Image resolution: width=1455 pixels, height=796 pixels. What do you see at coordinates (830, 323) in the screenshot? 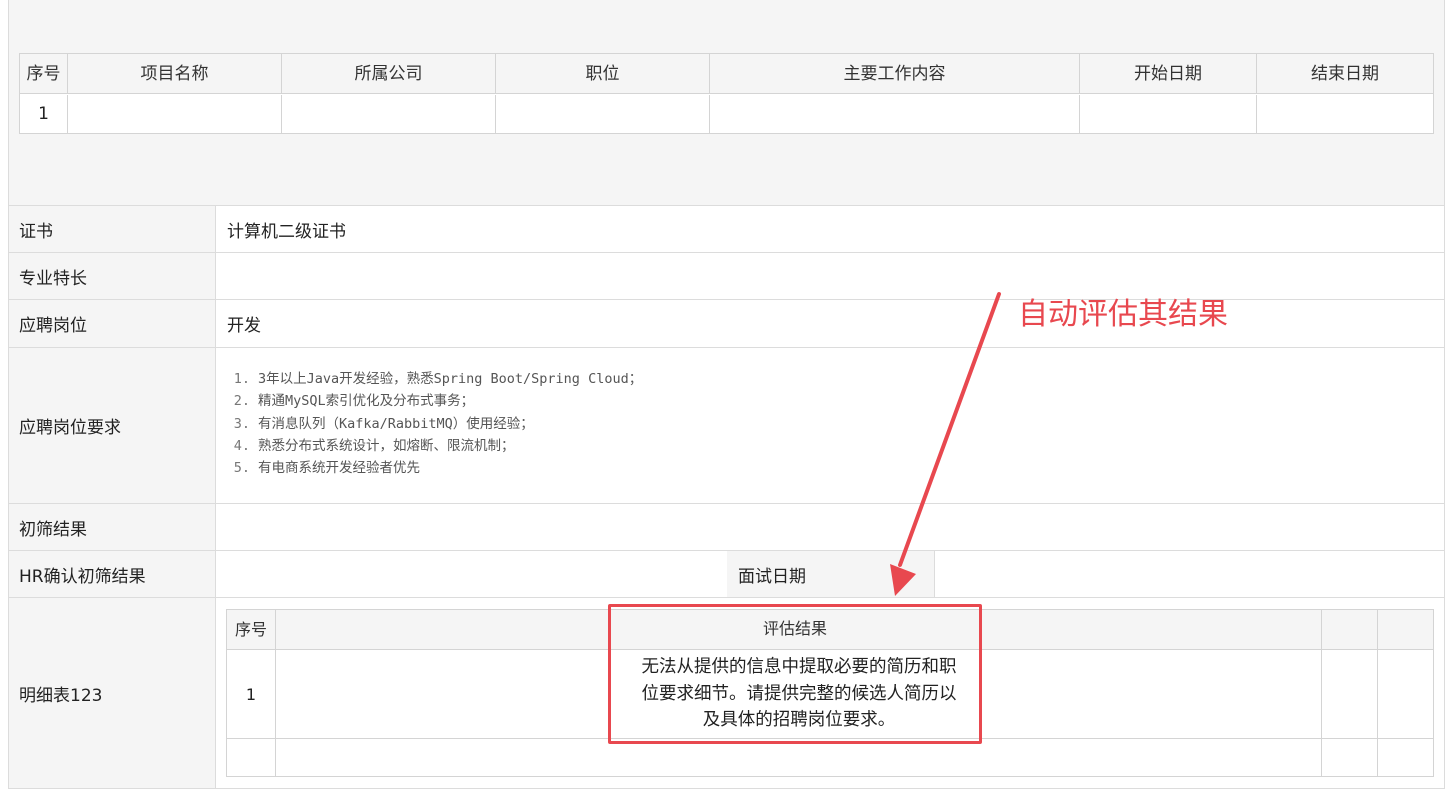
I see `position-value: 开发` at bounding box center [830, 323].